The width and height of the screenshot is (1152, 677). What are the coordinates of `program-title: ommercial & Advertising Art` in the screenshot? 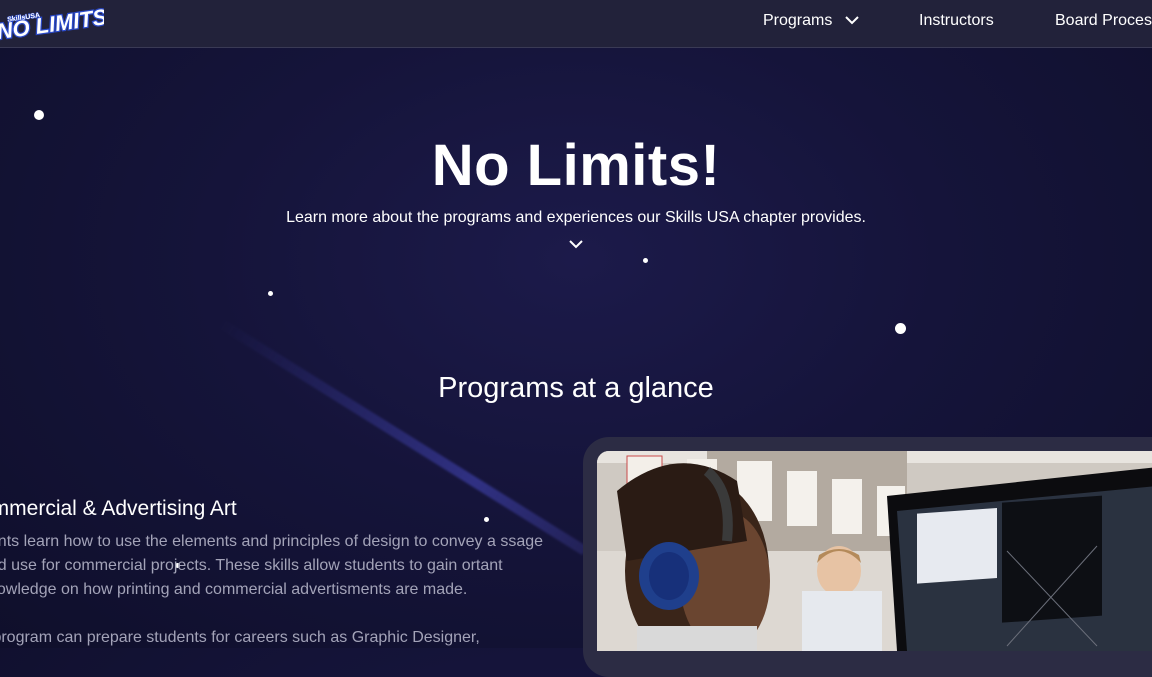 It's located at (118, 508).